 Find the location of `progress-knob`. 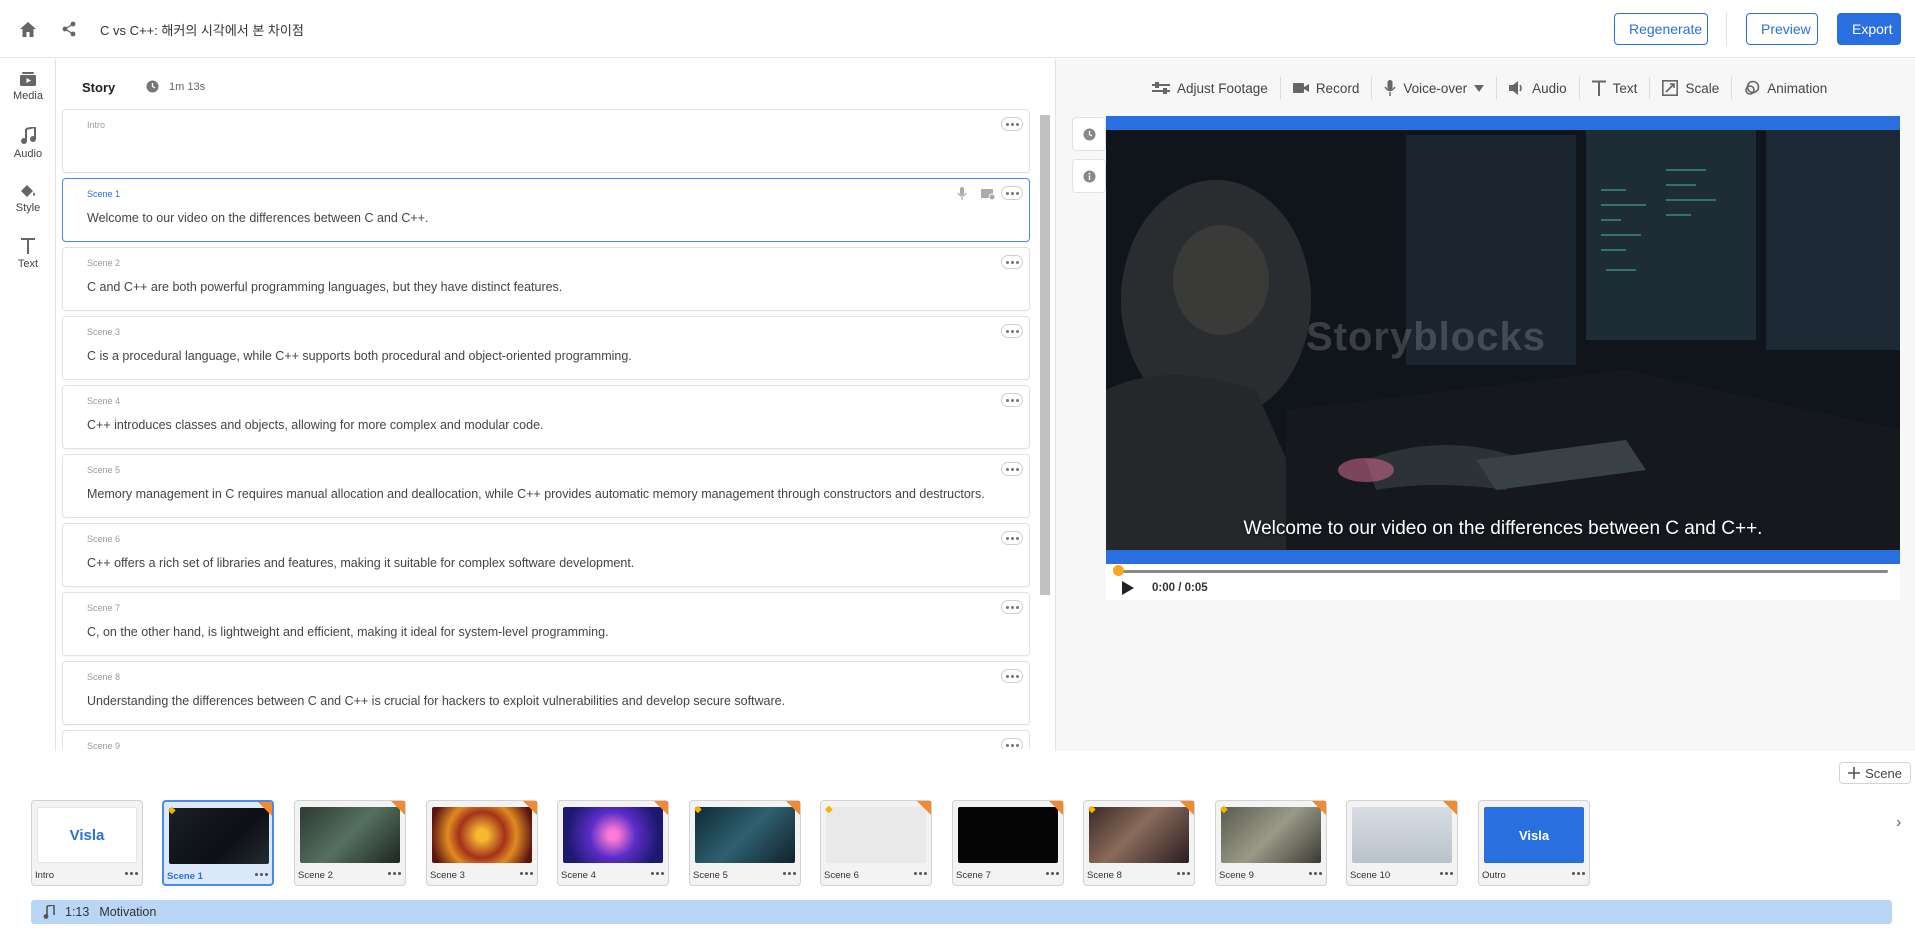

progress-knob is located at coordinates (1118, 570).